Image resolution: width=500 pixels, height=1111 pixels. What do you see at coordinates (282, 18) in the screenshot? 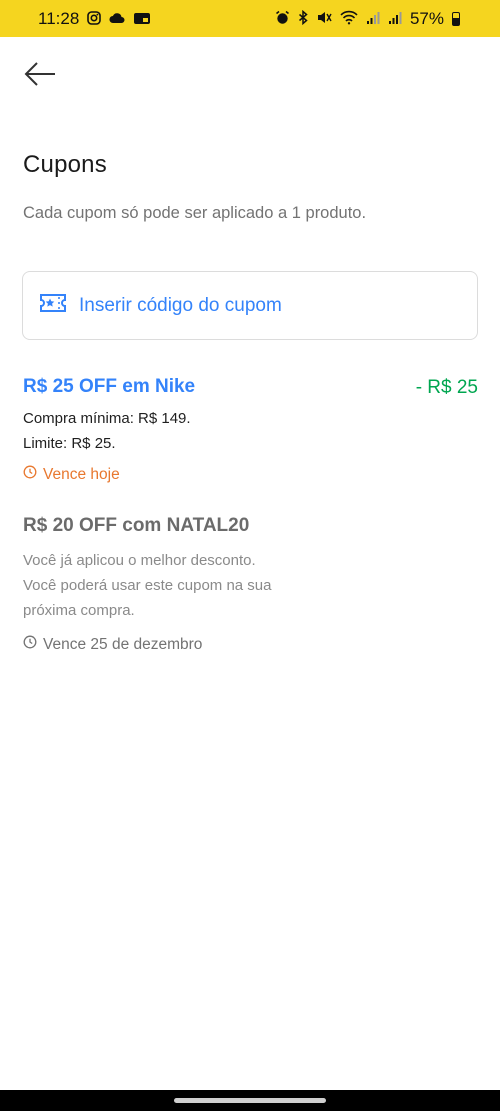
I see `alarm-icon` at bounding box center [282, 18].